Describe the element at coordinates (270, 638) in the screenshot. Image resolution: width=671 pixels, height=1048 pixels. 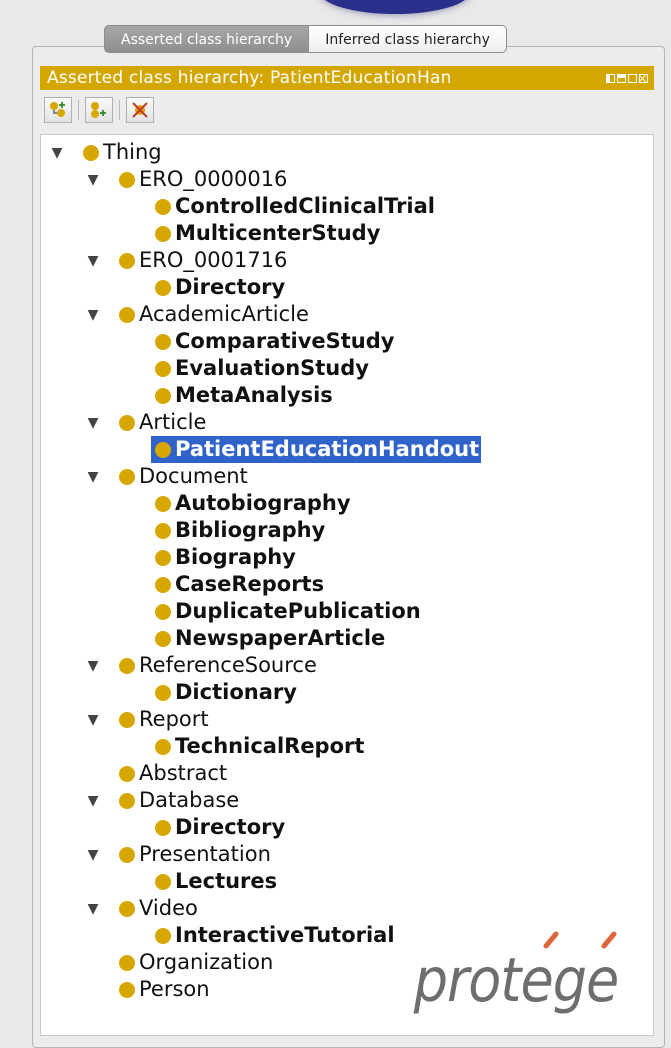
I see `tree-node-content: NewspaperArticle` at that location.